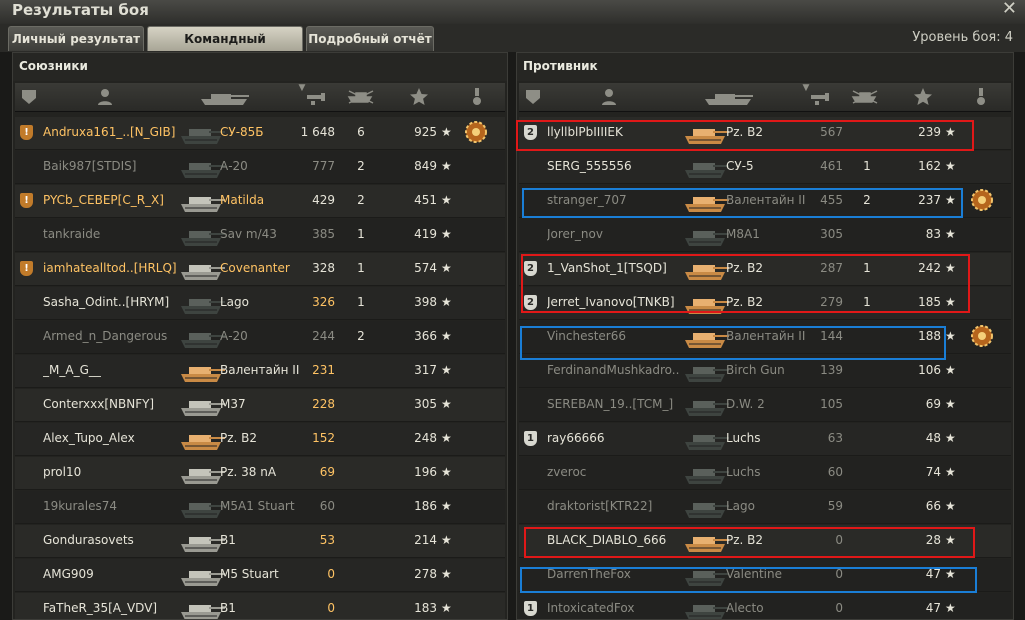  Describe the element at coordinates (260, 473) in the screenshot. I see `ally-player-row: prol10 Pz. 38 nA 69 196 ★` at that location.